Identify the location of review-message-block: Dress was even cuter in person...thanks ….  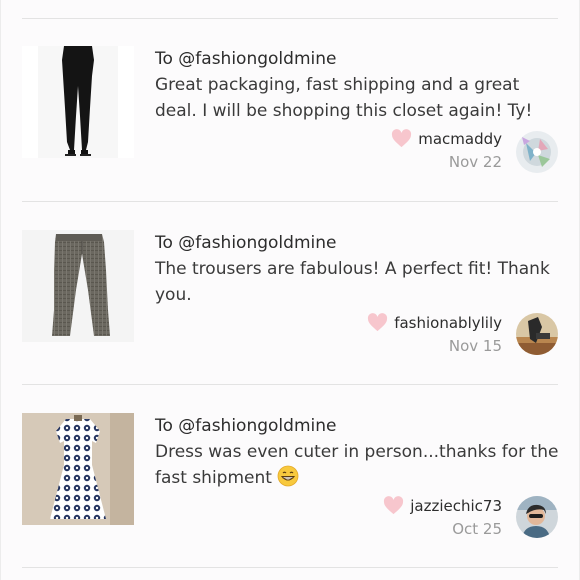
(357, 465).